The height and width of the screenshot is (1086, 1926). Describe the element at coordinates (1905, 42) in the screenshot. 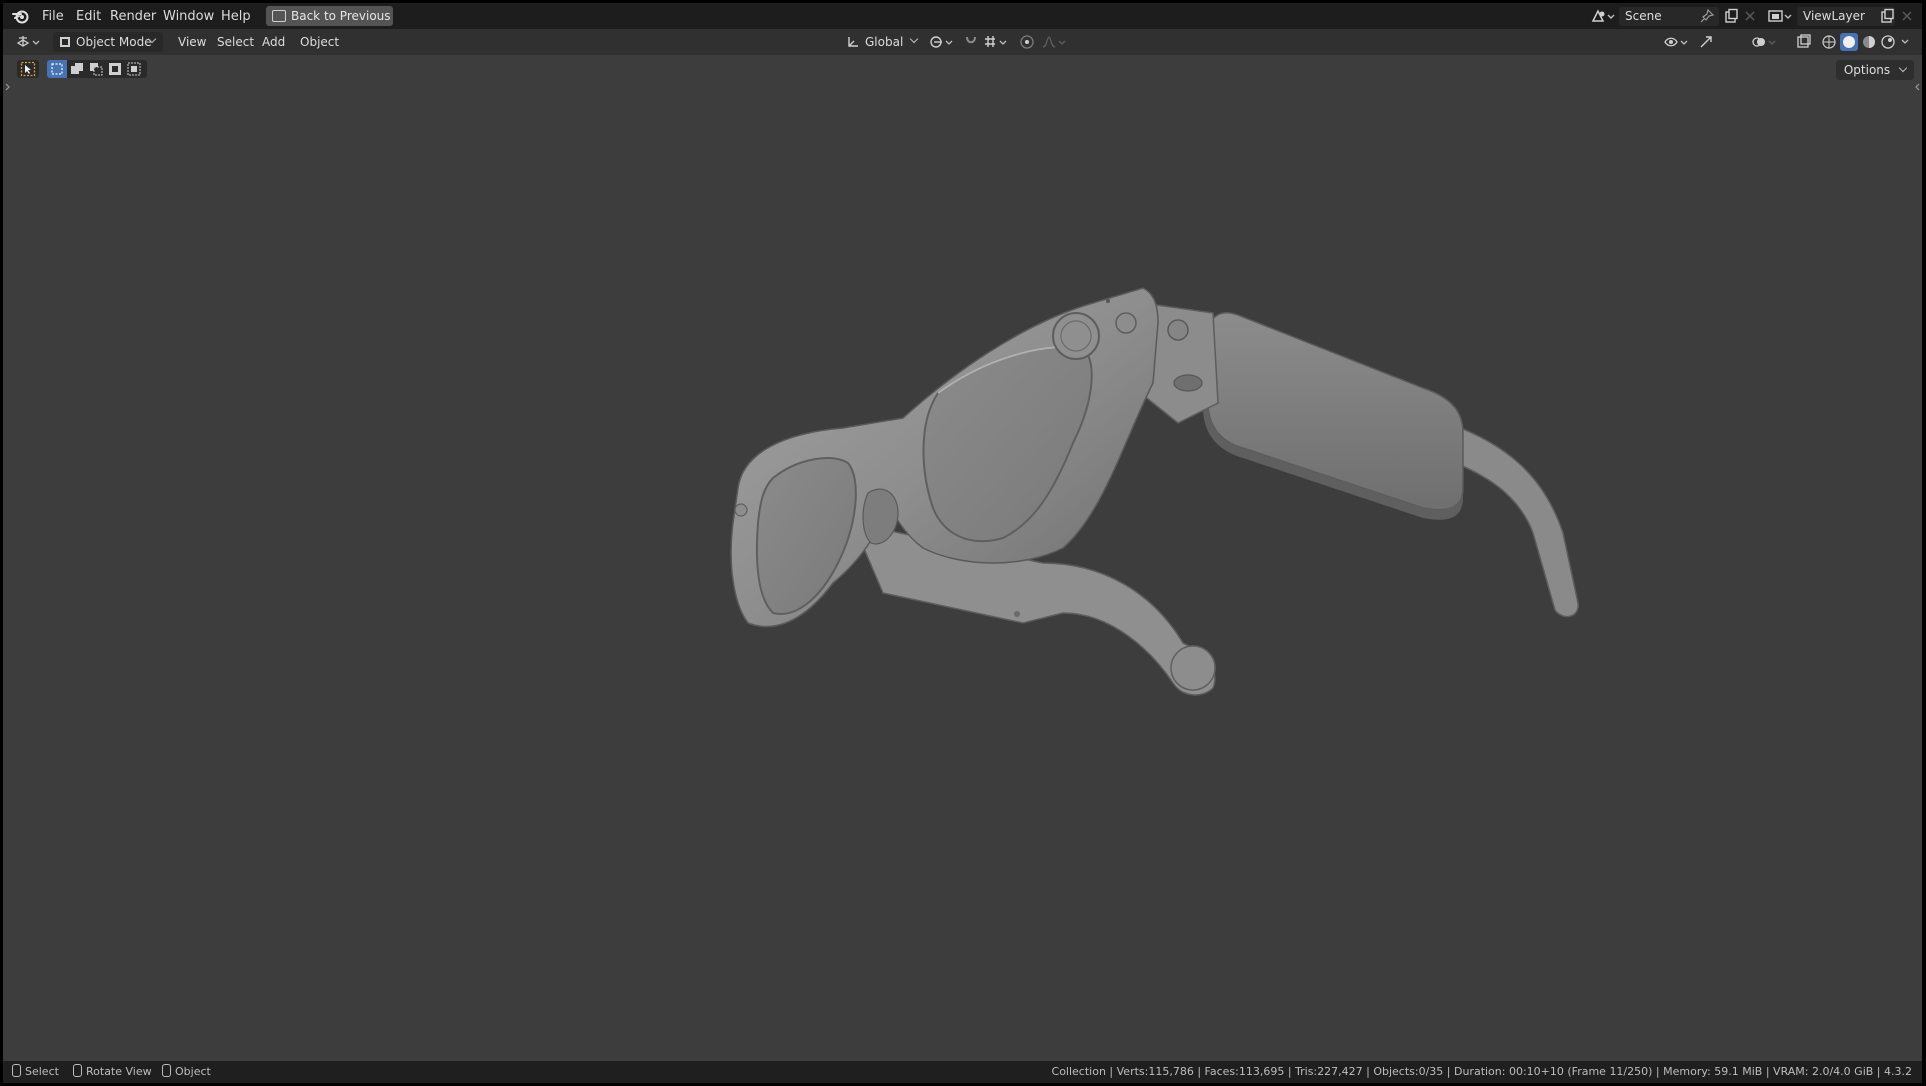

I see `shading-options-icon` at that location.